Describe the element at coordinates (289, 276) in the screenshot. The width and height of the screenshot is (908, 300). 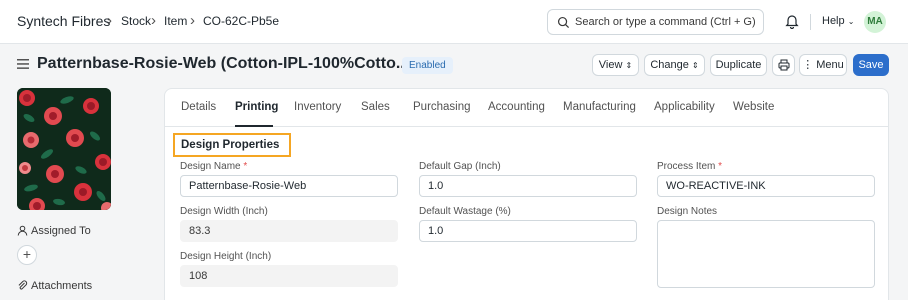
I see `design-height-field: 108` at that location.